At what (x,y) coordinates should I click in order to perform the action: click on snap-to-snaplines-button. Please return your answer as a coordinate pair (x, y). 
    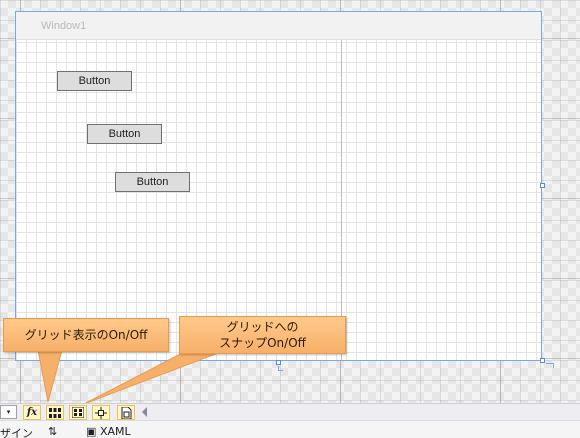
    Looking at the image, I should click on (101, 412).